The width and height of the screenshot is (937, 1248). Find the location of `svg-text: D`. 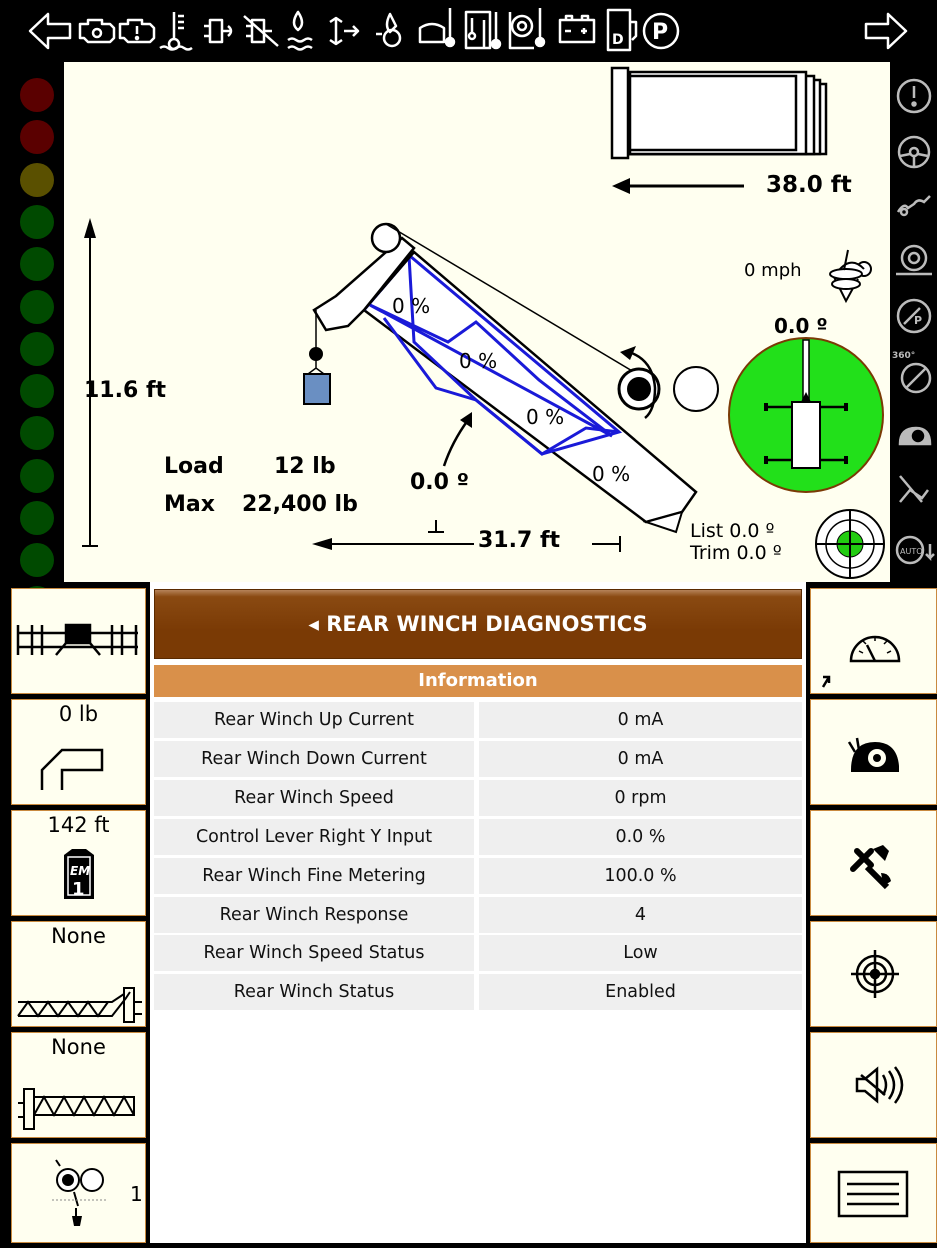

svg-text: D is located at coordinates (618, 40).